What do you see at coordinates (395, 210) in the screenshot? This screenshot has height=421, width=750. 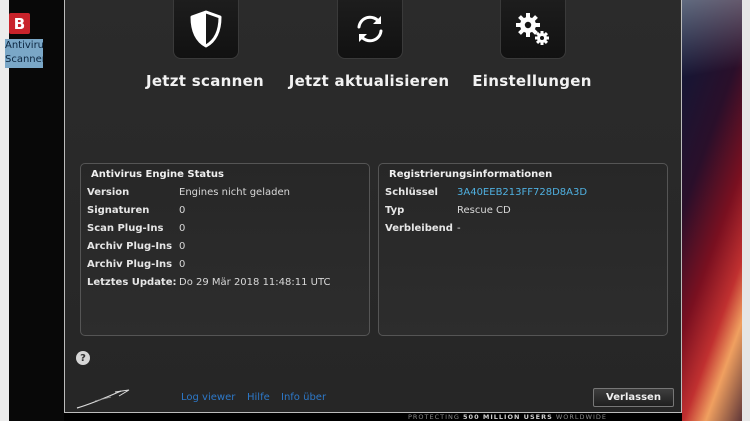 I see `registration-key: Typ` at bounding box center [395, 210].